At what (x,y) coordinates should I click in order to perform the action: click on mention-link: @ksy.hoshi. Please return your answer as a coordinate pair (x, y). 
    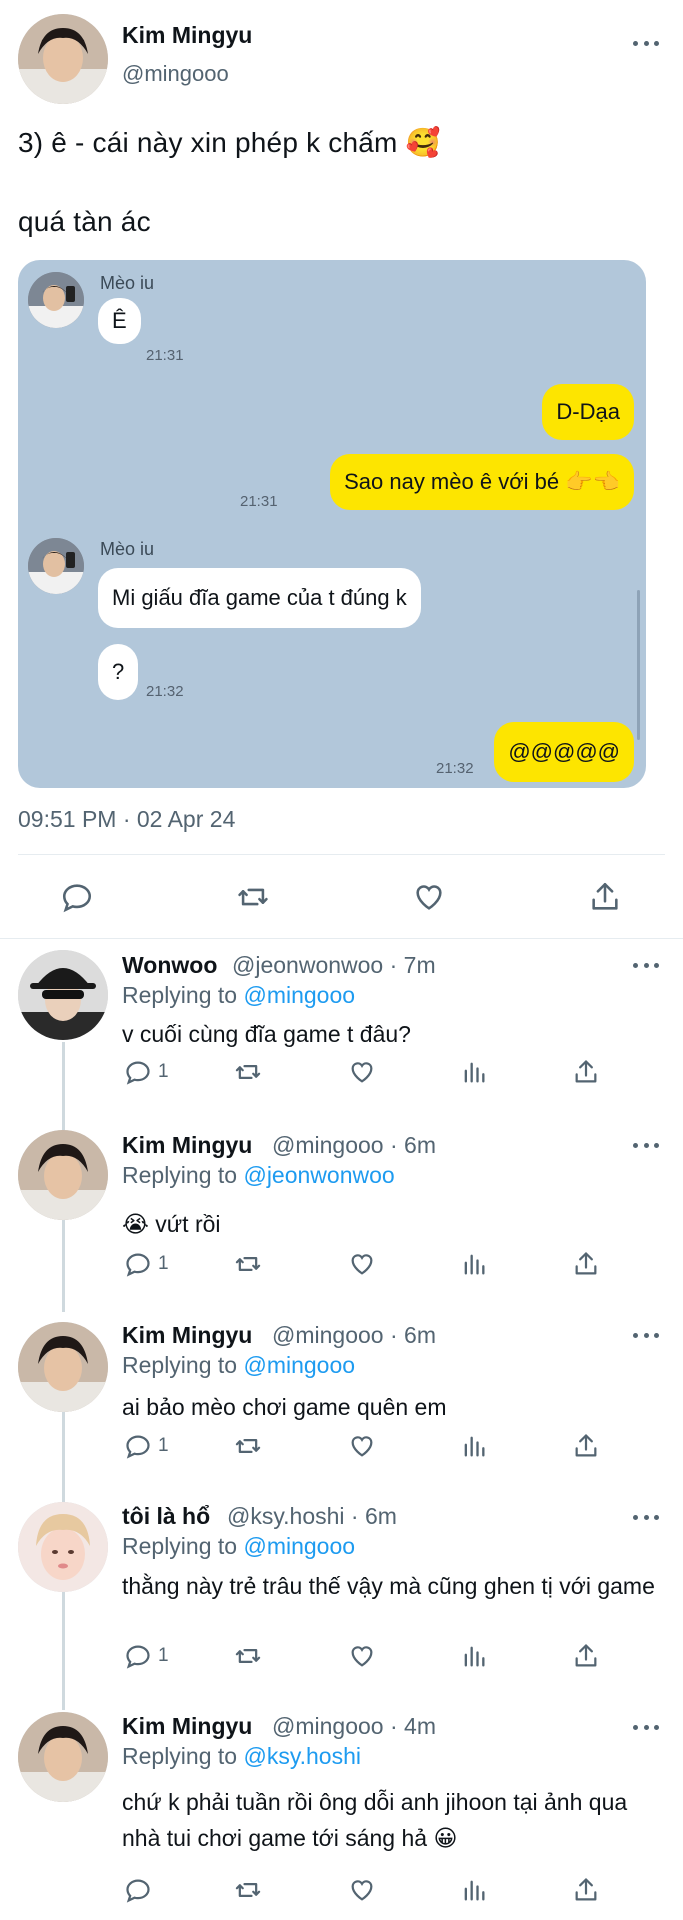
    Looking at the image, I should click on (302, 1756).